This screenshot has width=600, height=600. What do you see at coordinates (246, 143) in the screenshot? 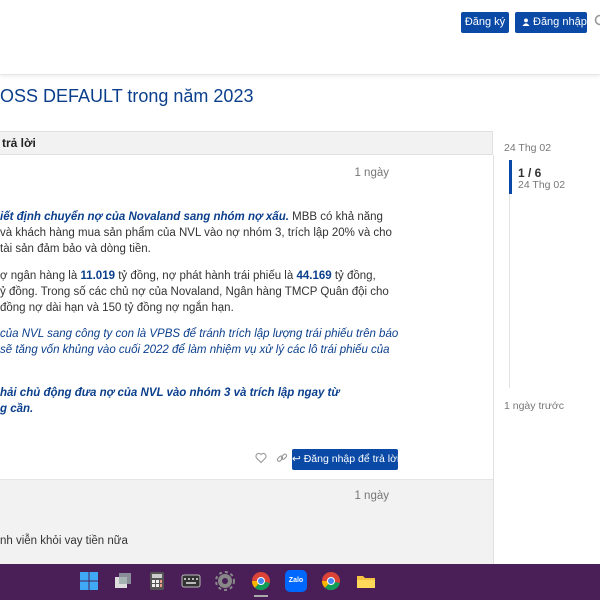
I see `reply-count-bar: trả lời` at bounding box center [246, 143].